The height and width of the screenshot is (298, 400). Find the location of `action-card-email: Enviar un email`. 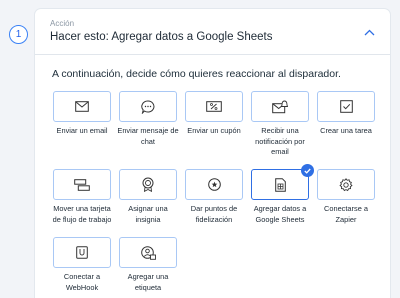

action-card-email: Enviar un email is located at coordinates (82, 127).